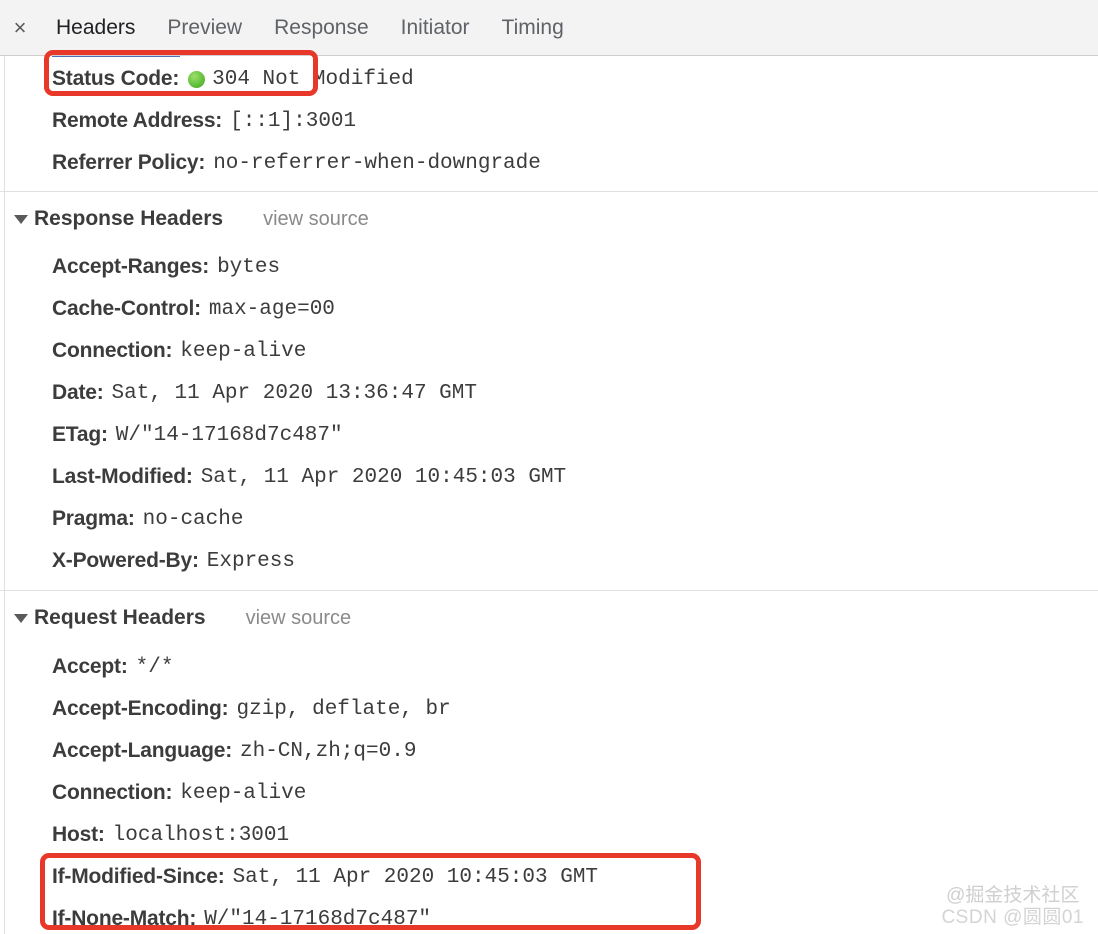 This screenshot has height=934, width=1098. I want to click on response-row-cache-control: Cache-Control: max-age=00, so click(549, 309).